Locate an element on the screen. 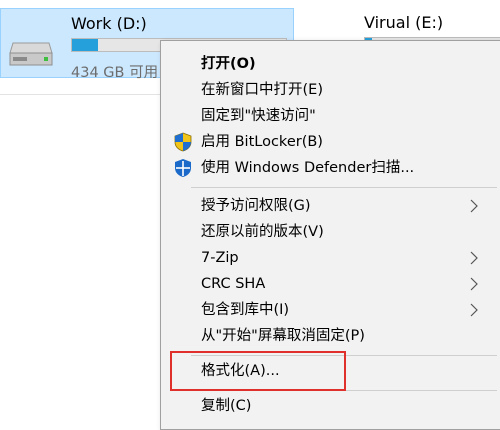 This screenshot has height=430, width=500. menu-item-label: 在新窗口中打开(E) is located at coordinates (262, 90).